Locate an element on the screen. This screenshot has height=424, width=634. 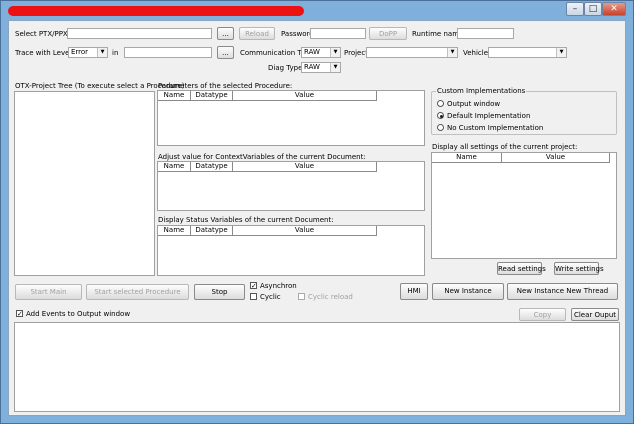
ptx-path-input is located at coordinates (139, 33).